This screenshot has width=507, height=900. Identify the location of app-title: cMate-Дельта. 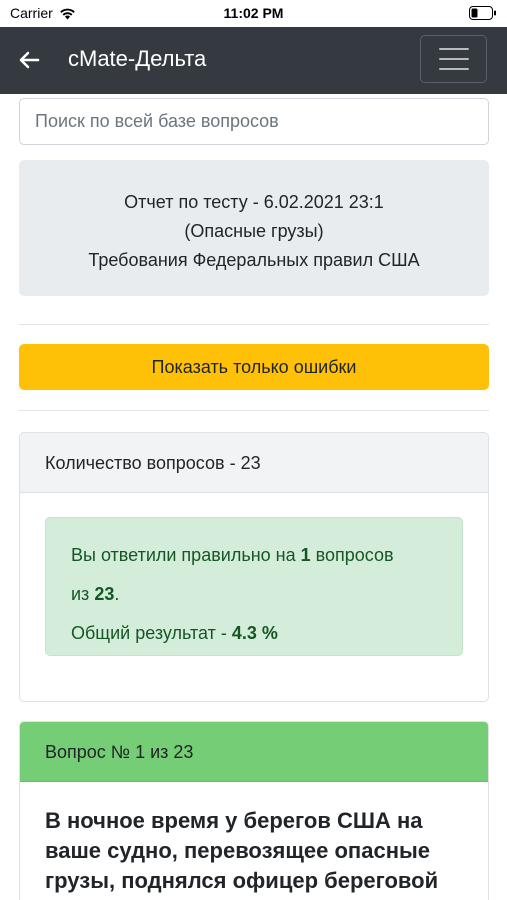
(137, 58).